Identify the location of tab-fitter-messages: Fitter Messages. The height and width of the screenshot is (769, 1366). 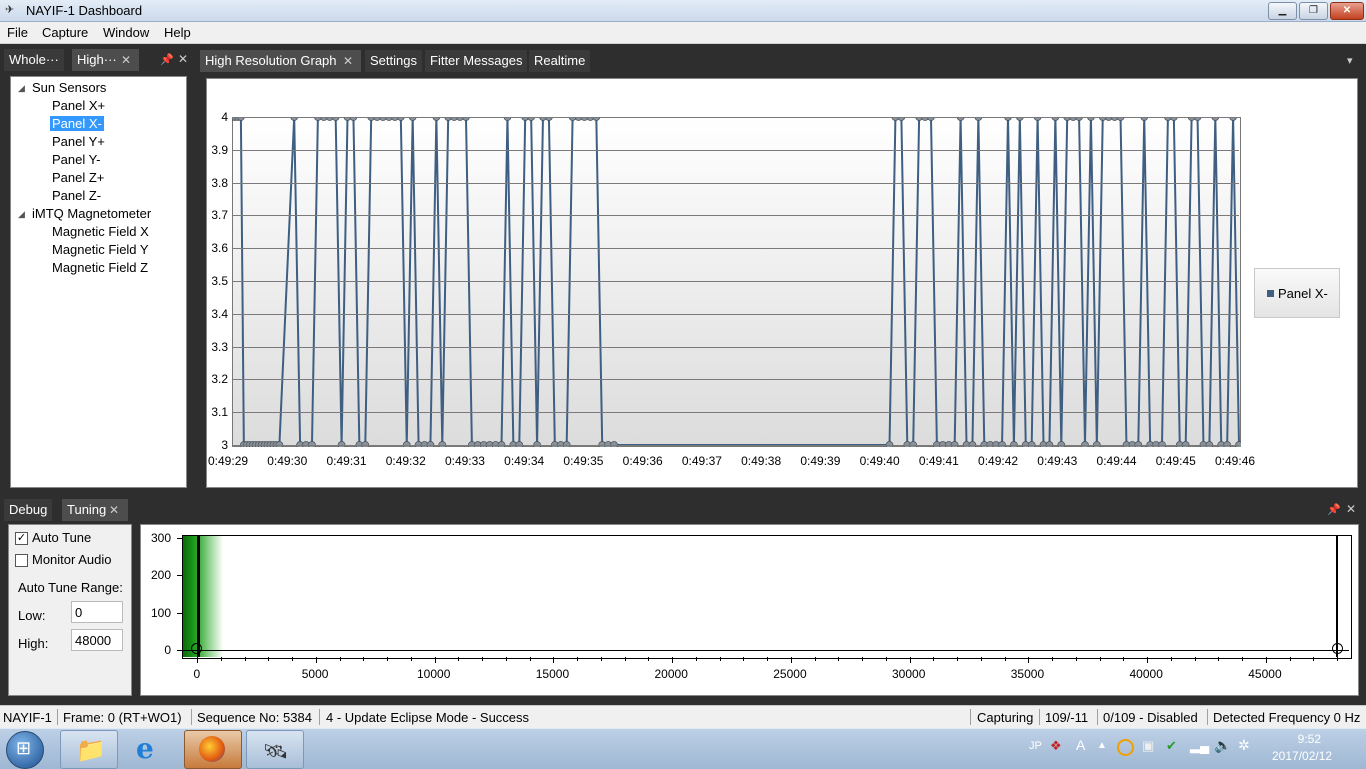
(476, 61).